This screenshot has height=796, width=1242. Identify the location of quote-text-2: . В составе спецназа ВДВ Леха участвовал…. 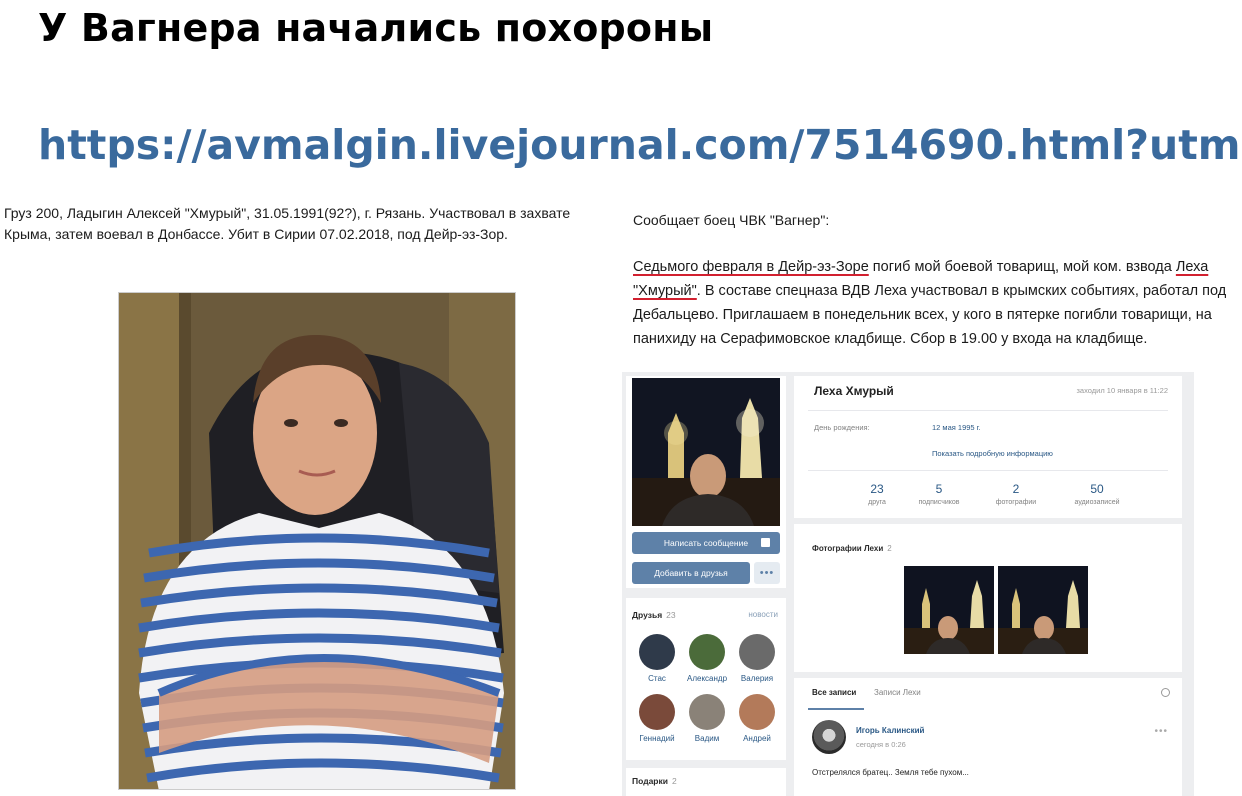
(930, 315).